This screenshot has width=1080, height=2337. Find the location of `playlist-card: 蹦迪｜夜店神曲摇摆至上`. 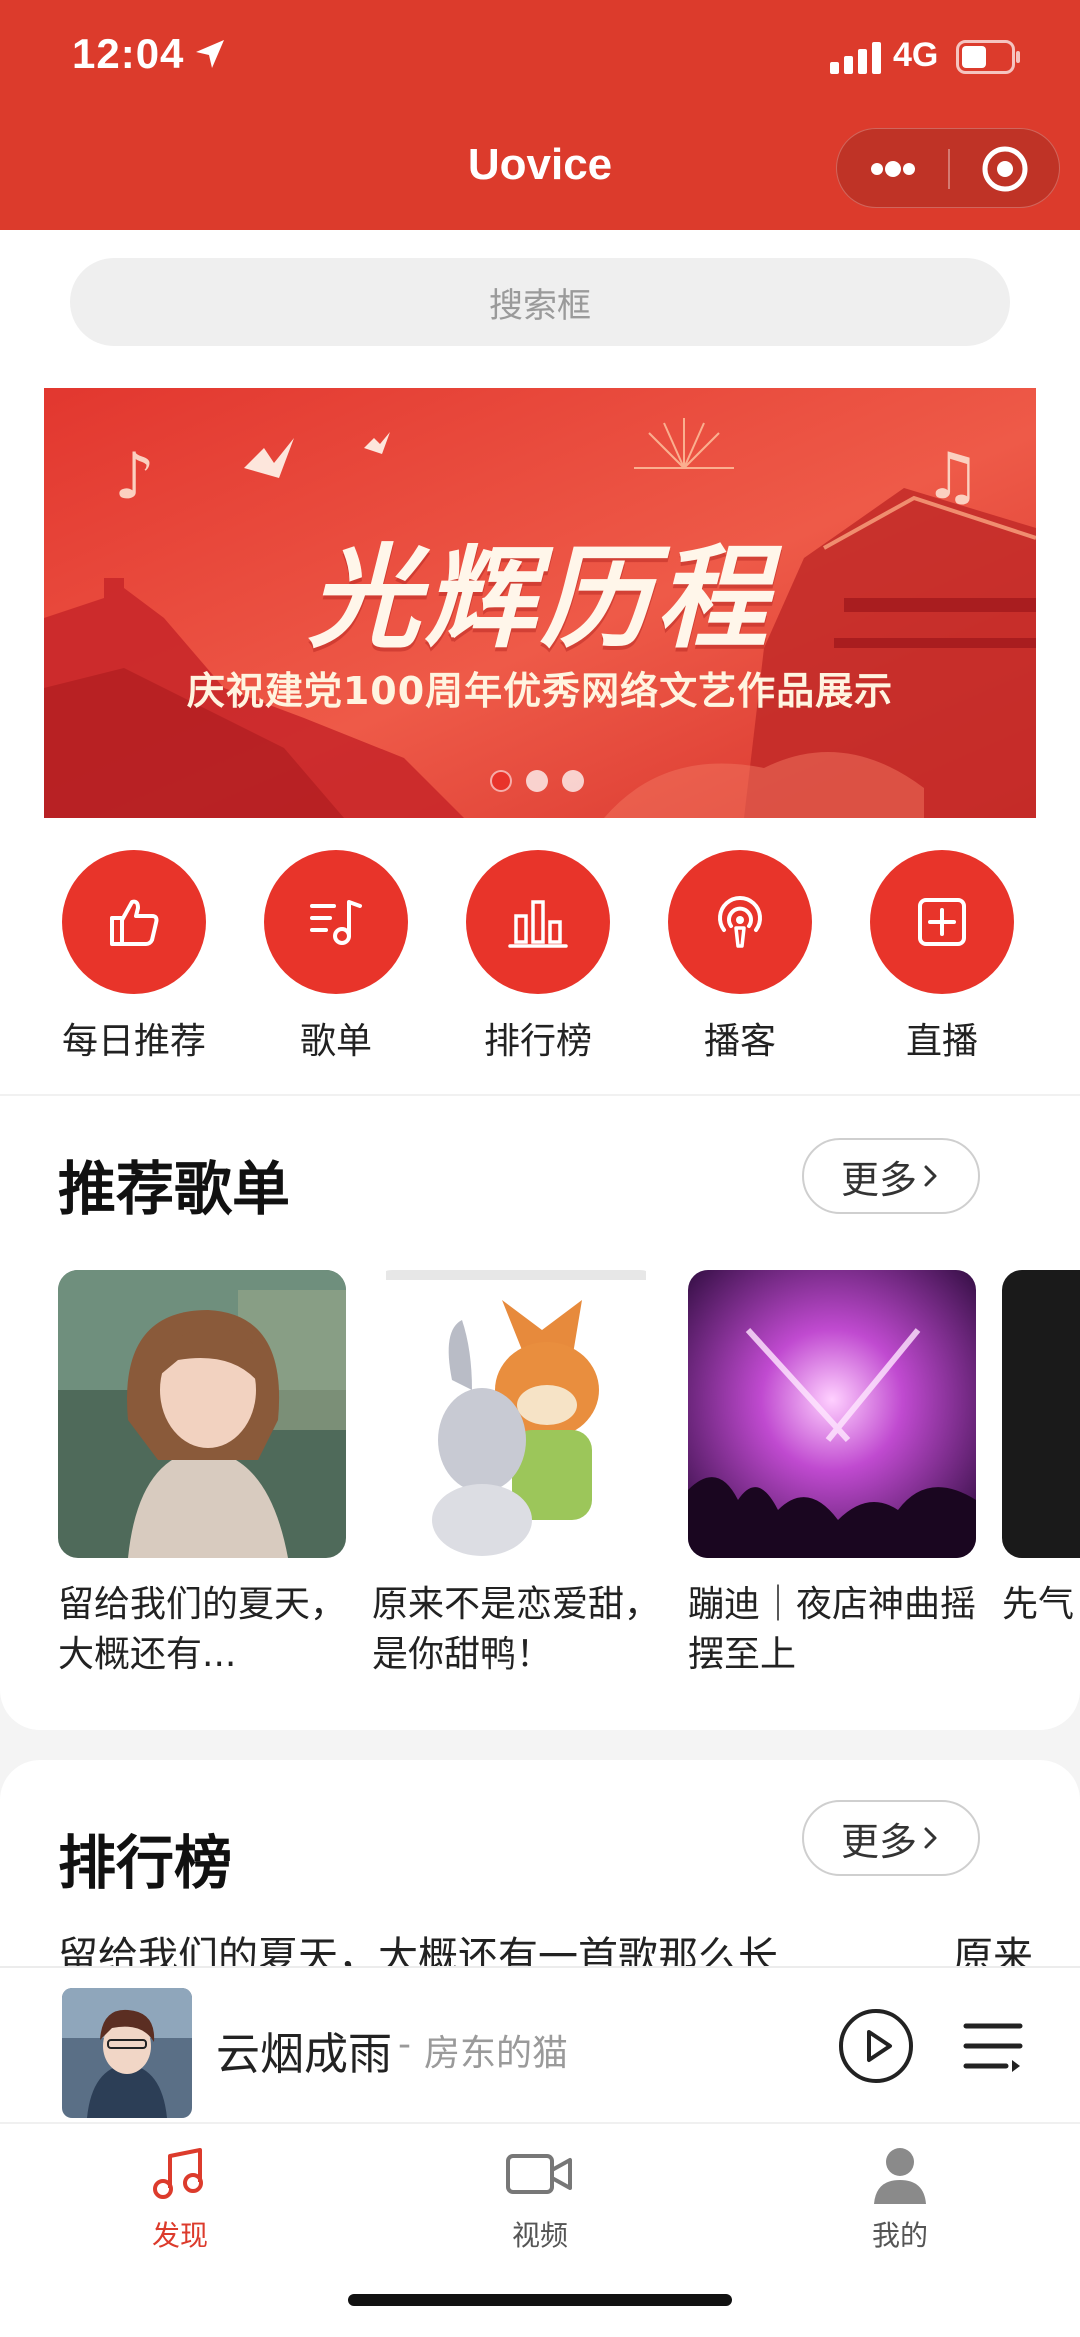

playlist-card: 蹦迪｜夜店神曲摇摆至上 is located at coordinates (832, 1475).